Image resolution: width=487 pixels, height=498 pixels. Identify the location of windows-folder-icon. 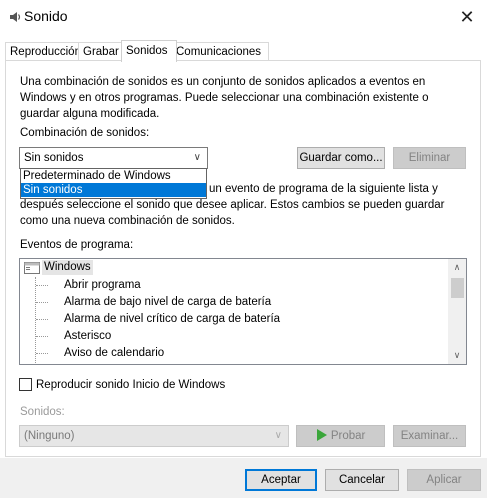
(32, 268).